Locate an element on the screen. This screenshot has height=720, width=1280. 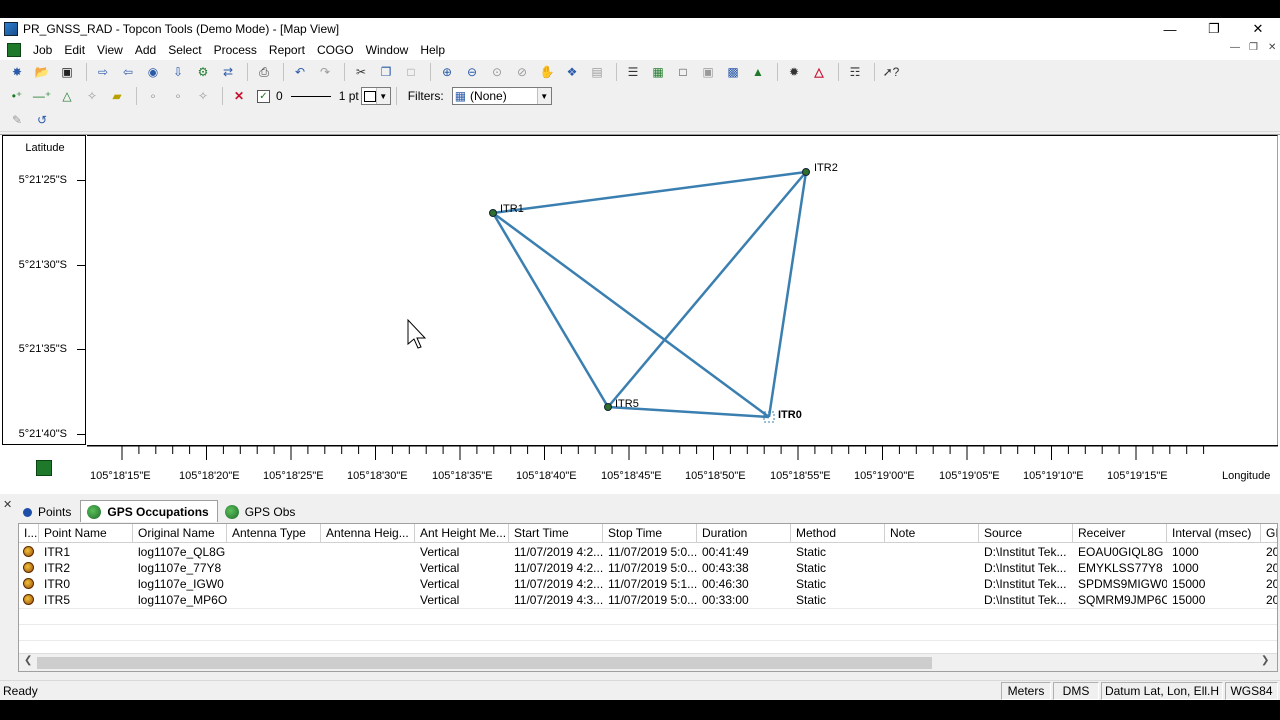
column-header: Method is located at coordinates (838, 533).